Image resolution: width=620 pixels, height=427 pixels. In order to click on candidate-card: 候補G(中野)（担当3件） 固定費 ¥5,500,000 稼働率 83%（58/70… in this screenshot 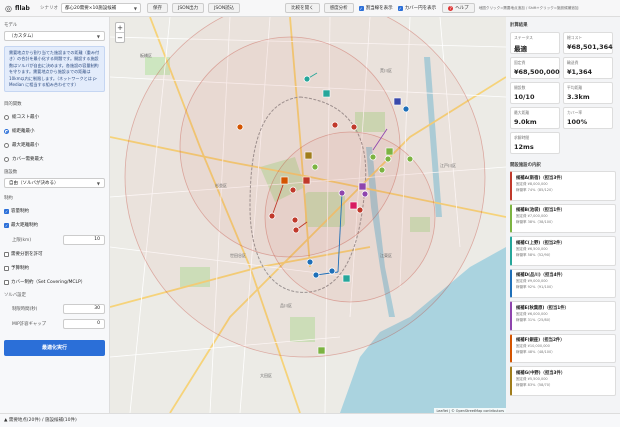, I will do `click(563, 381)`.